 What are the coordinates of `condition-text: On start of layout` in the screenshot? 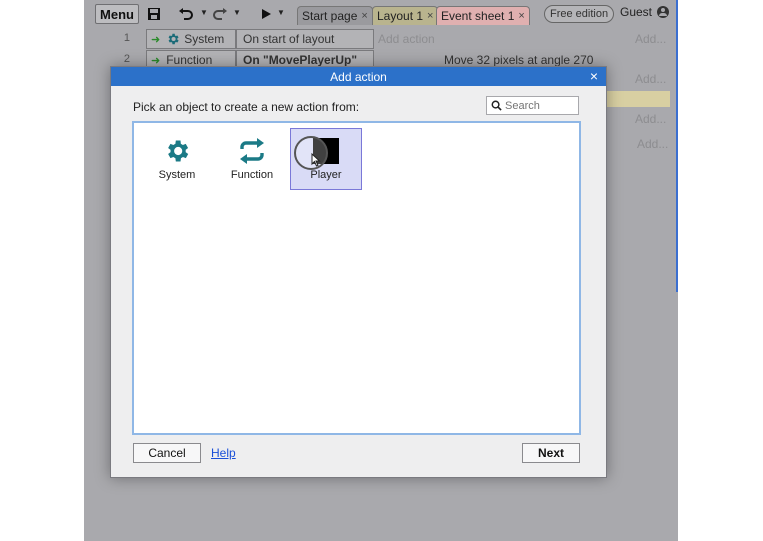 It's located at (305, 39).